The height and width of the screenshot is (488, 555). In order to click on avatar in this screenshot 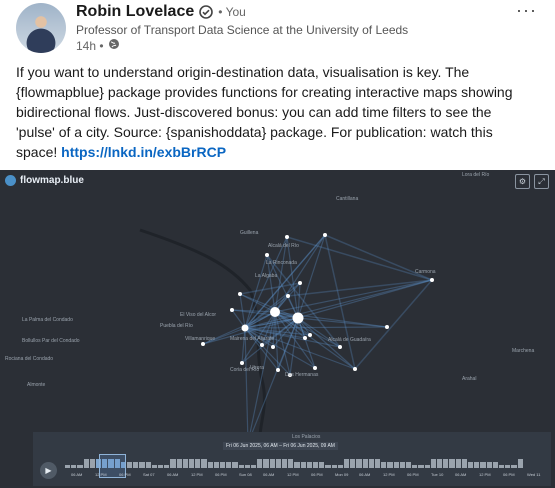, I will do `click(41, 28)`.